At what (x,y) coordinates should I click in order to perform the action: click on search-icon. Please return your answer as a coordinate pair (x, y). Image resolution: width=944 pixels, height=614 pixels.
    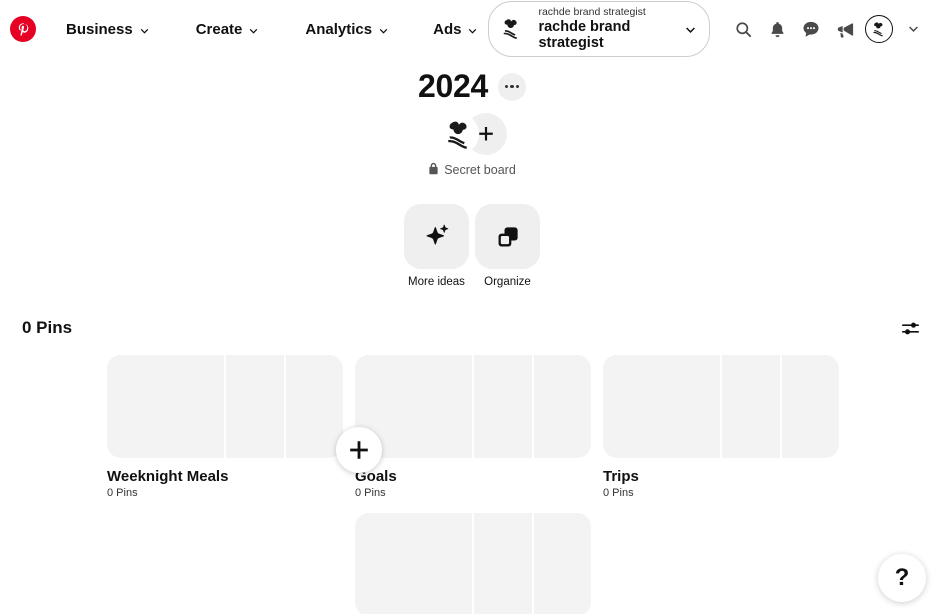
    Looking at the image, I should click on (743, 29).